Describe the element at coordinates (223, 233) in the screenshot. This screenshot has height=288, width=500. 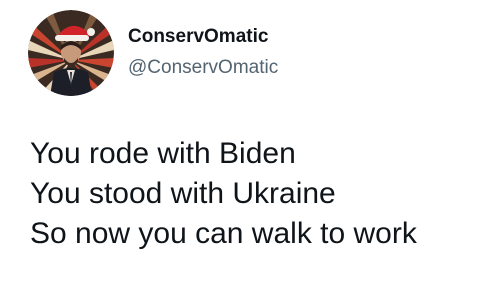
I see `tweet-line: So now you can walk to work` at that location.